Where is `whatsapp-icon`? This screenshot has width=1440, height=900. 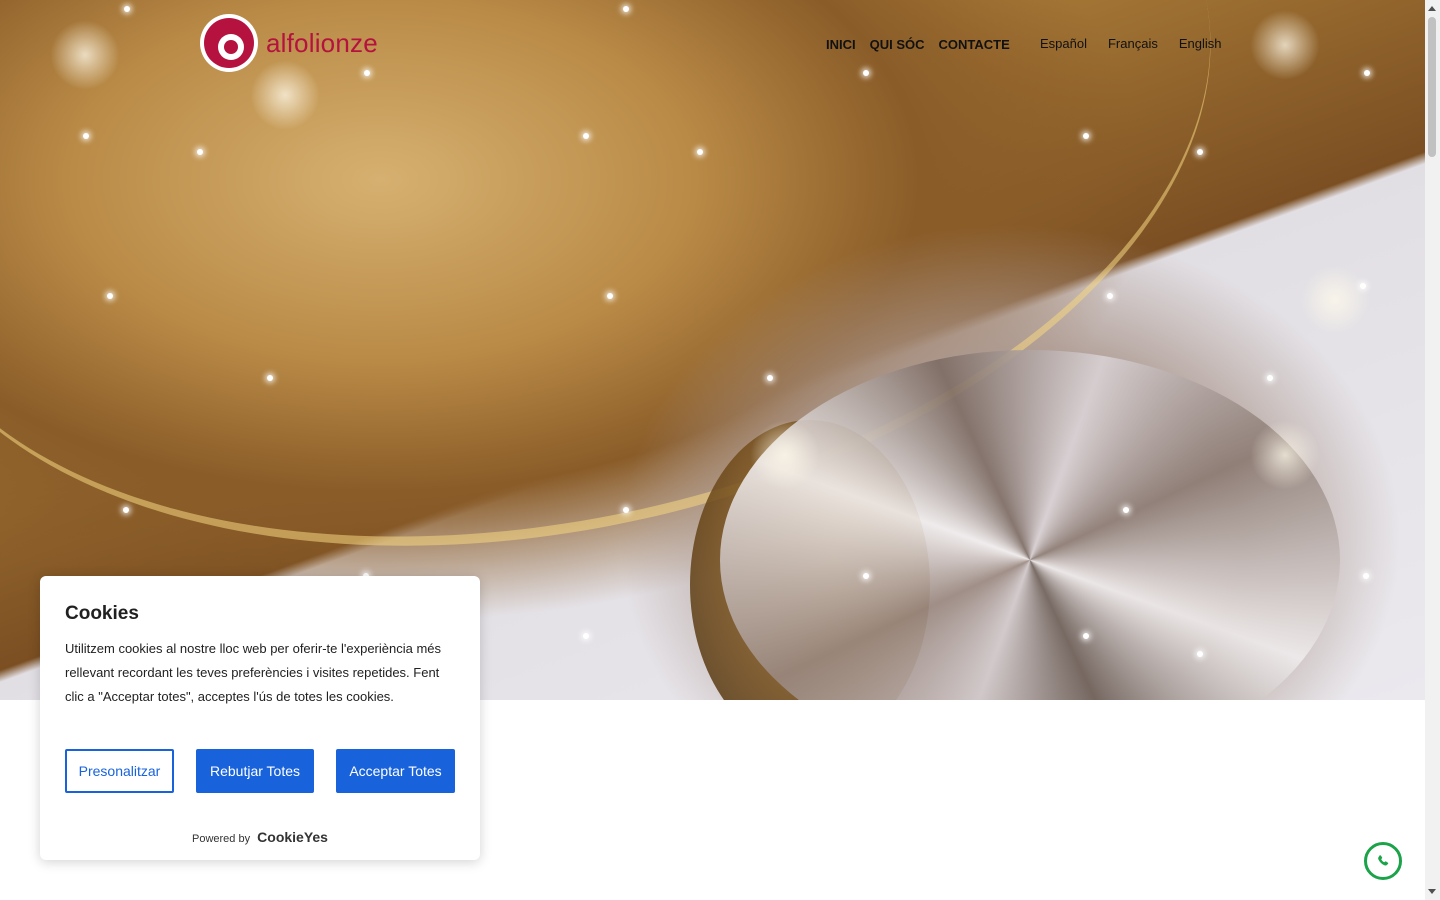
whatsapp-icon is located at coordinates (1383, 860).